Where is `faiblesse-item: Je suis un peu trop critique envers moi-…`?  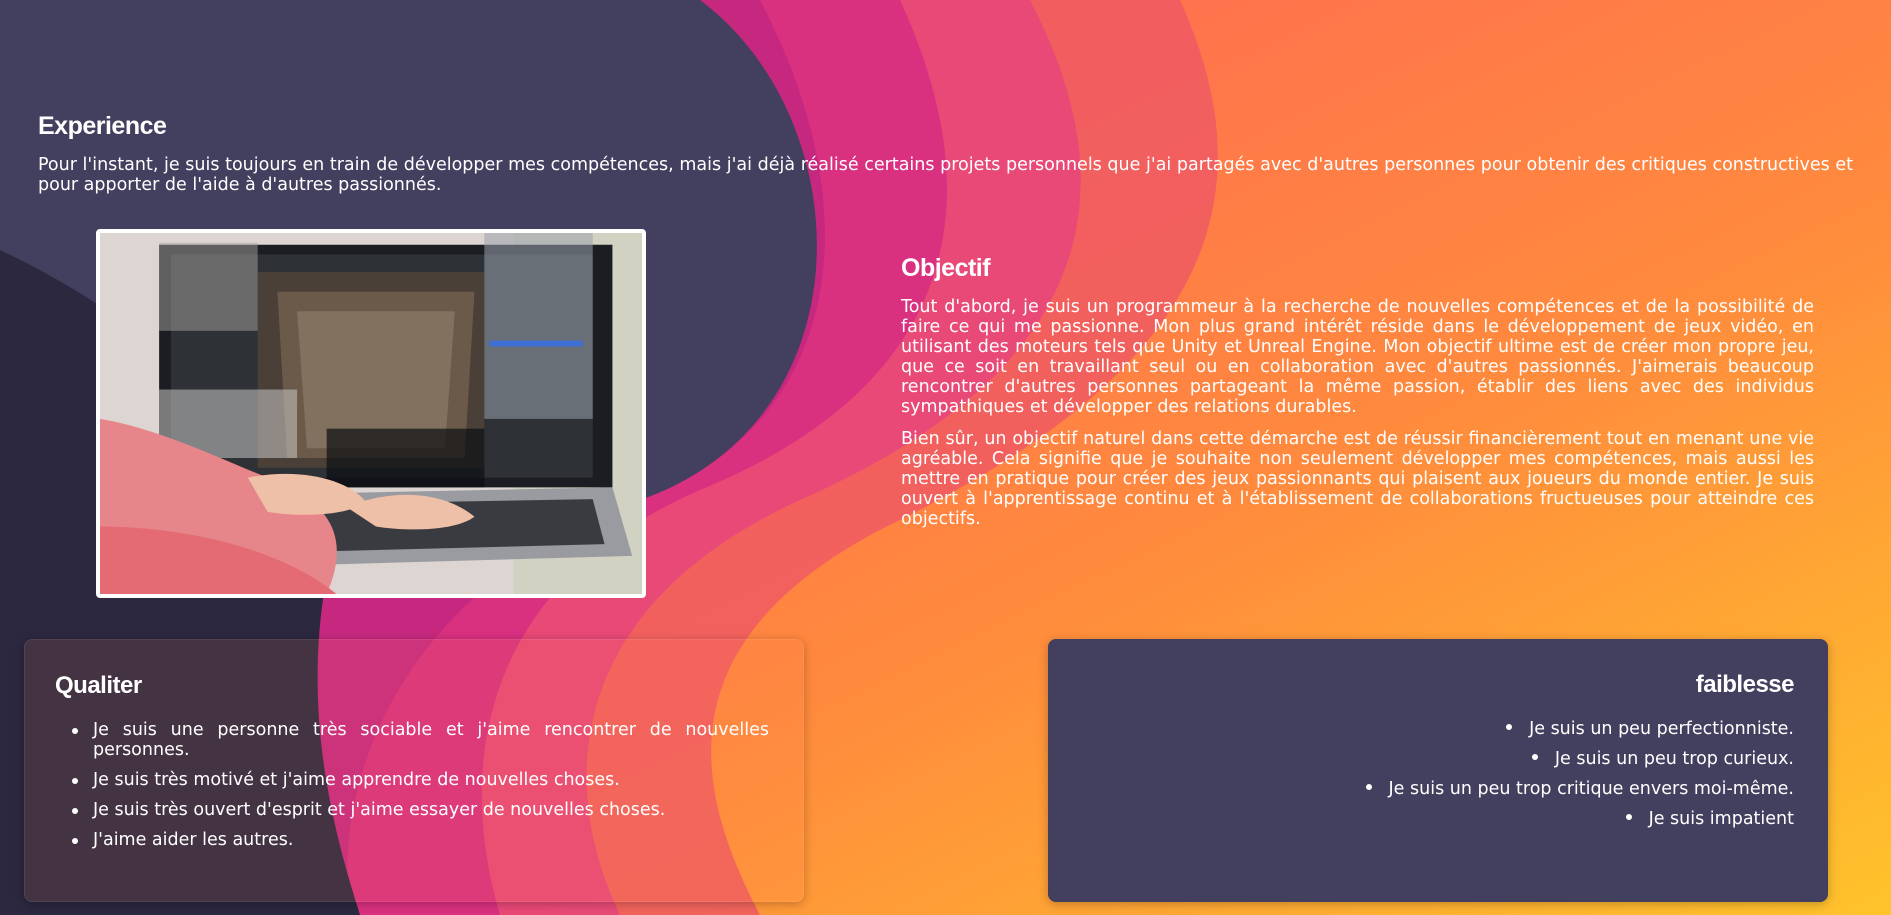 faiblesse-item: Je suis un peu trop critique envers moi-… is located at coordinates (1436, 789).